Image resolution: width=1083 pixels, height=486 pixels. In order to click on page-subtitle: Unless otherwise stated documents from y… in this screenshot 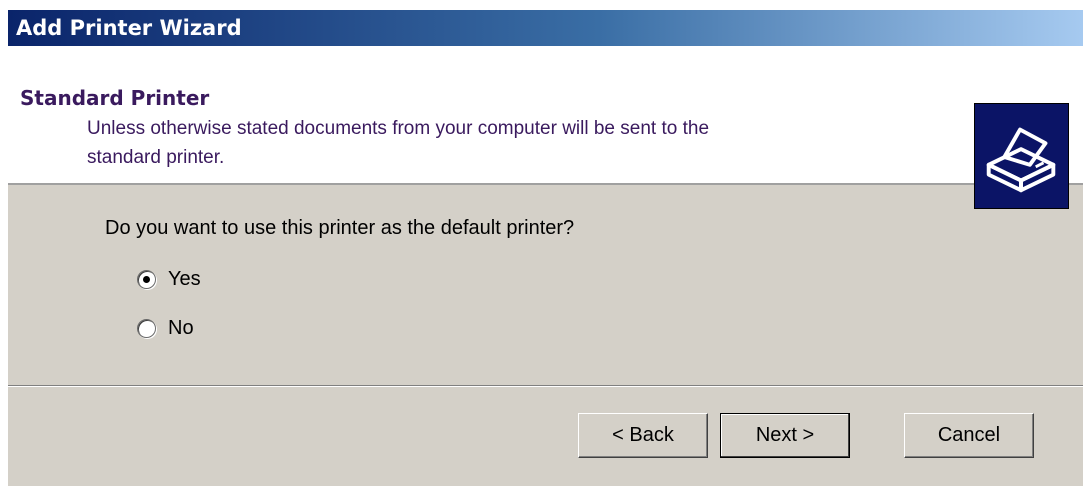, I will do `click(398, 143)`.